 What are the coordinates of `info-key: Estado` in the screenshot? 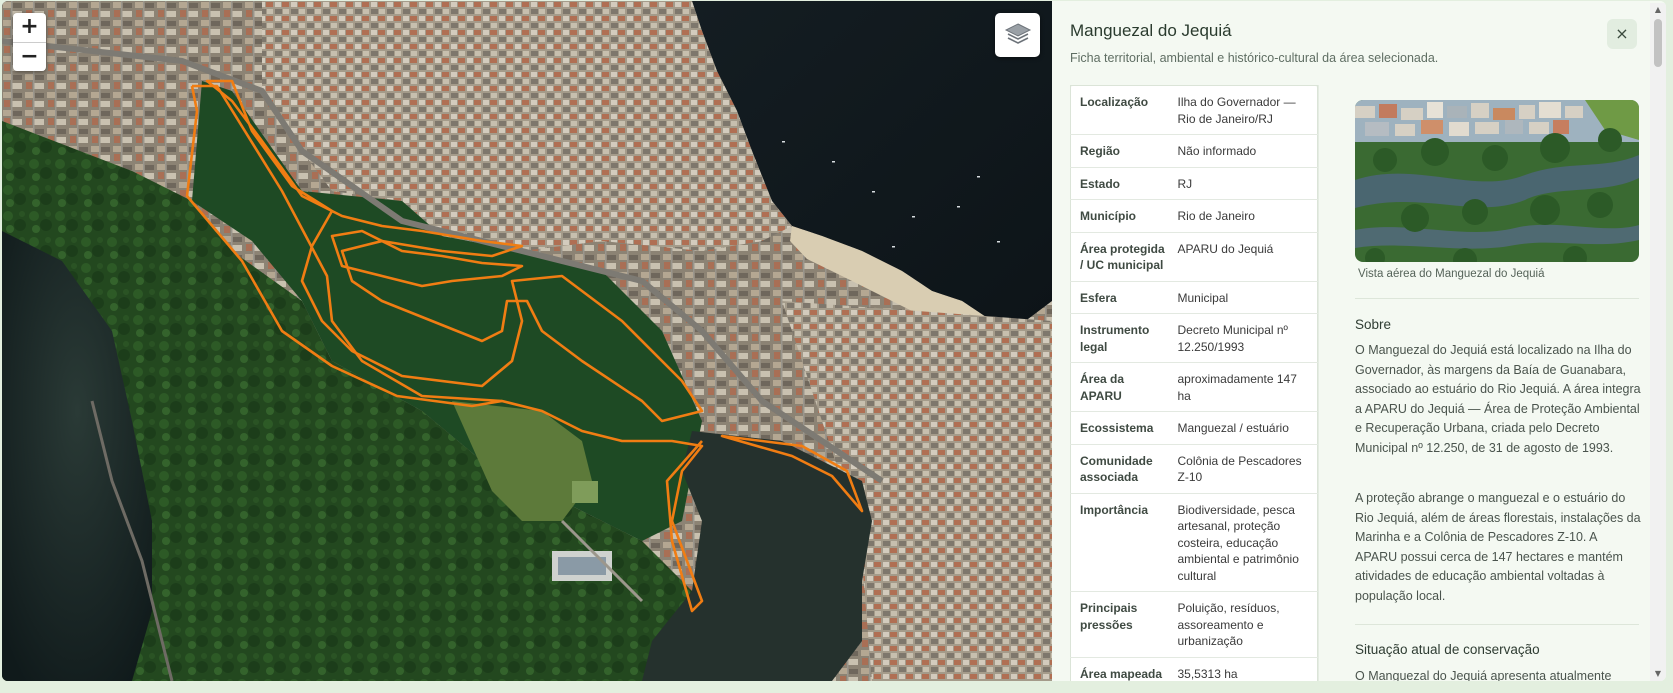 It's located at (1119, 183).